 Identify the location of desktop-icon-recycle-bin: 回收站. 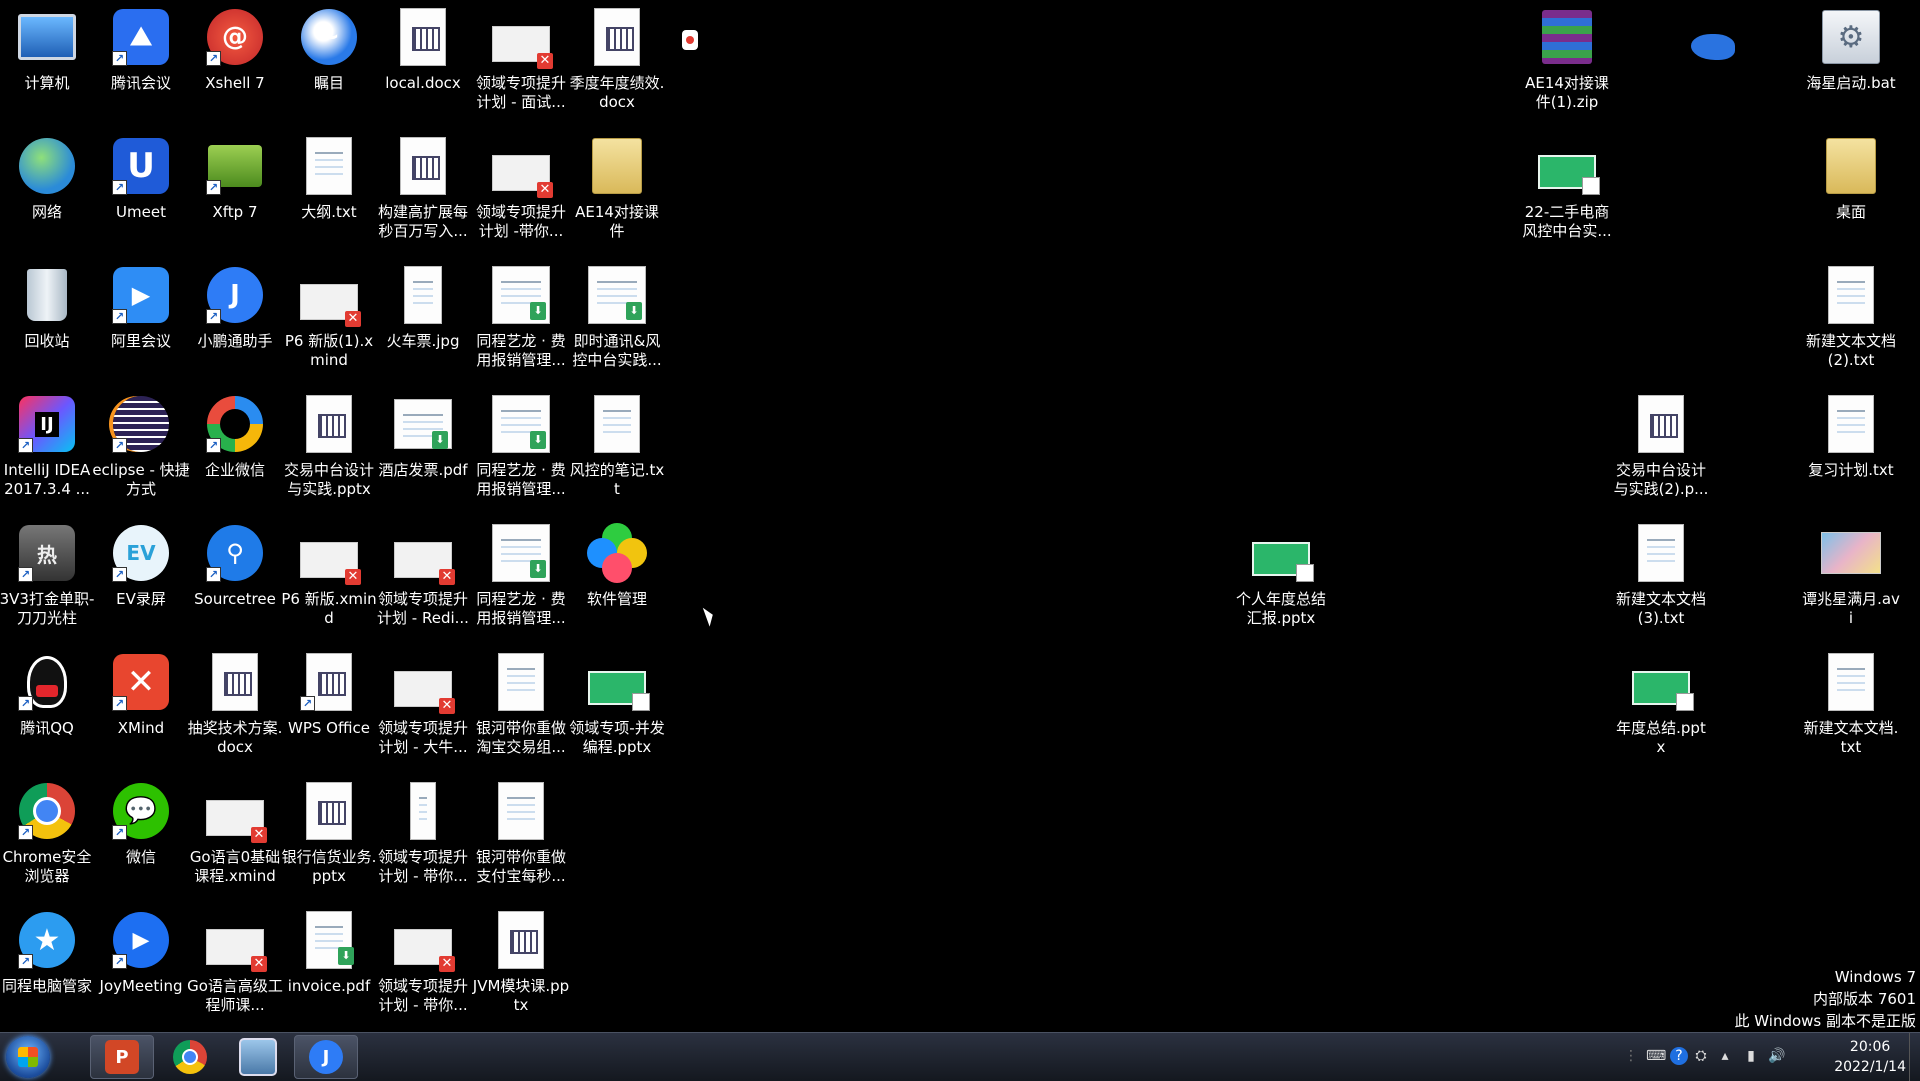
(47, 320).